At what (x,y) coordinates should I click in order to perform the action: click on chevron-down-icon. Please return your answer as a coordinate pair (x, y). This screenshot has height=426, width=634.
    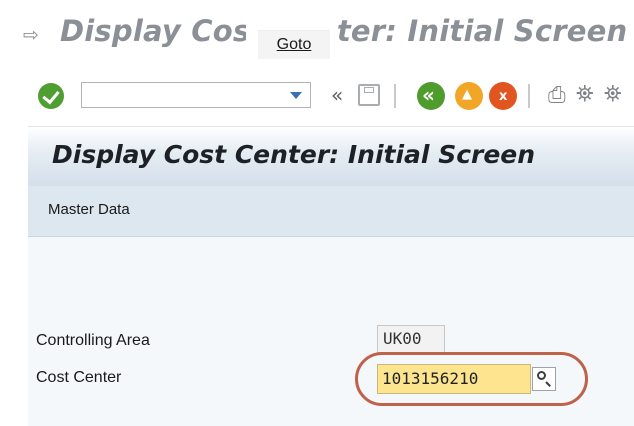
    Looking at the image, I should click on (296, 95).